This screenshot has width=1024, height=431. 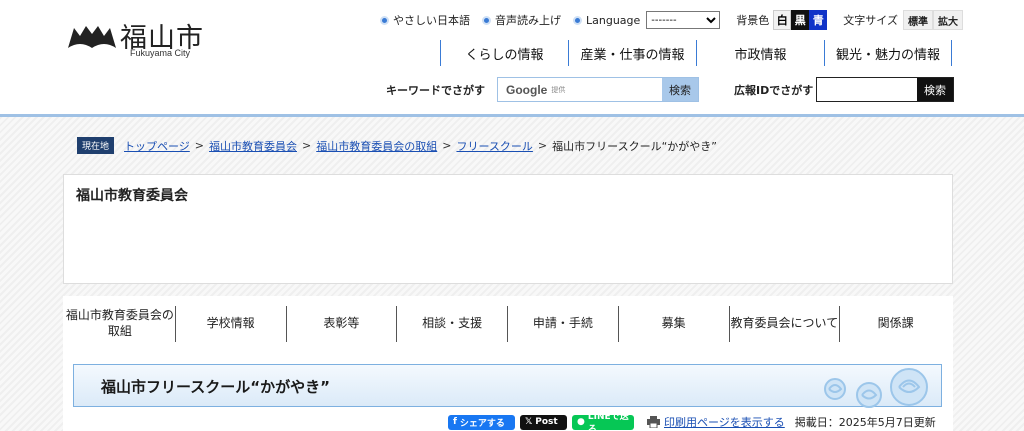 I want to click on facebook-share-button: f シェアする, so click(x=481, y=422).